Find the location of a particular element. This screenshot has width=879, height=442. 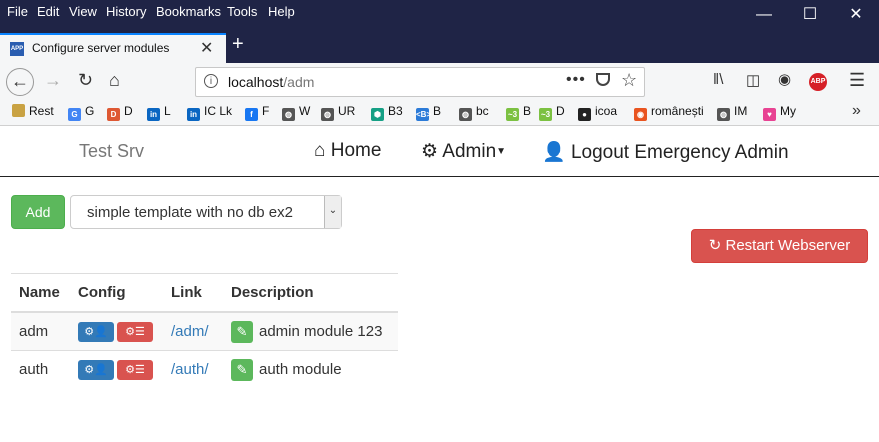

menu-history: History is located at coordinates (126, 11).